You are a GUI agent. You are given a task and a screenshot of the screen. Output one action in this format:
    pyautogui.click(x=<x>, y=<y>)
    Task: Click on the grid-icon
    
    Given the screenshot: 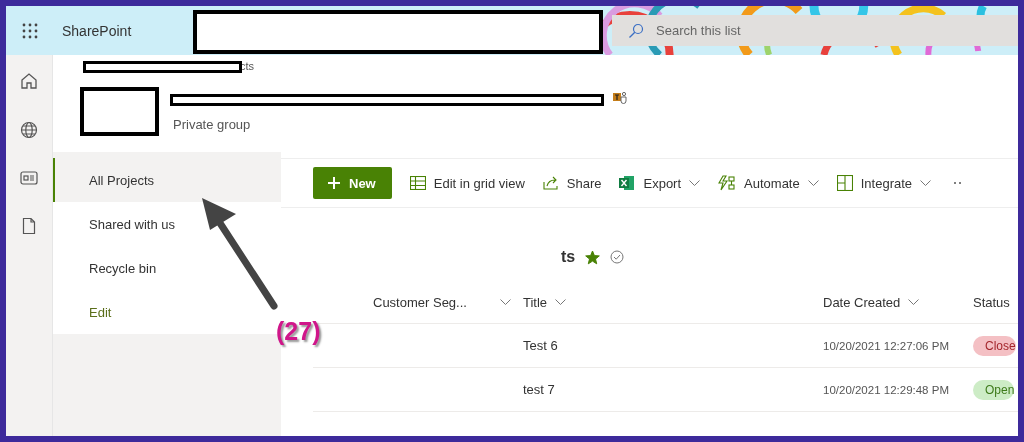 What is the action you would take?
    pyautogui.click(x=417, y=183)
    